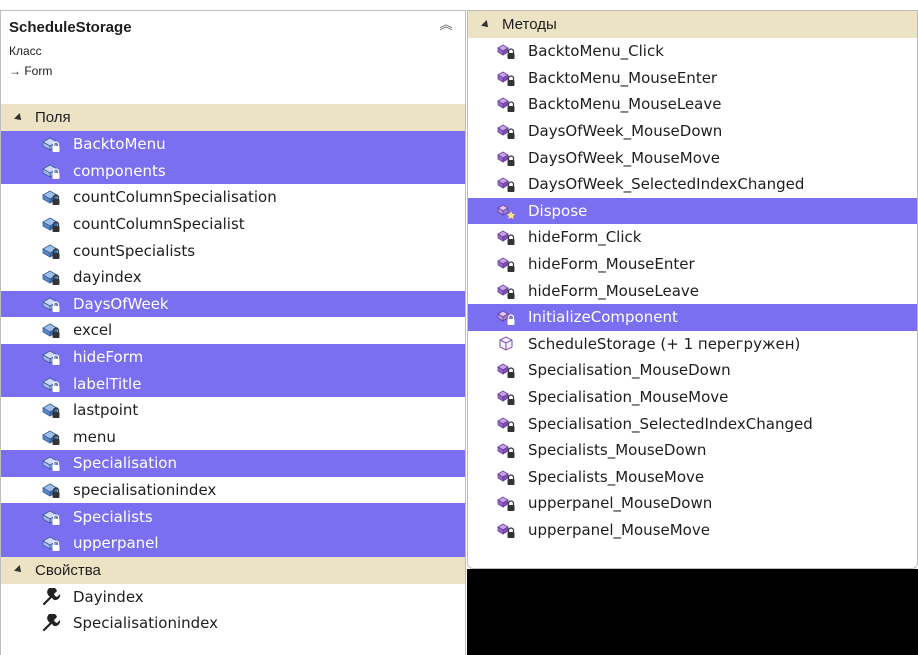  What do you see at coordinates (68, 570) in the screenshot?
I see `properties-section-label: Свойства` at bounding box center [68, 570].